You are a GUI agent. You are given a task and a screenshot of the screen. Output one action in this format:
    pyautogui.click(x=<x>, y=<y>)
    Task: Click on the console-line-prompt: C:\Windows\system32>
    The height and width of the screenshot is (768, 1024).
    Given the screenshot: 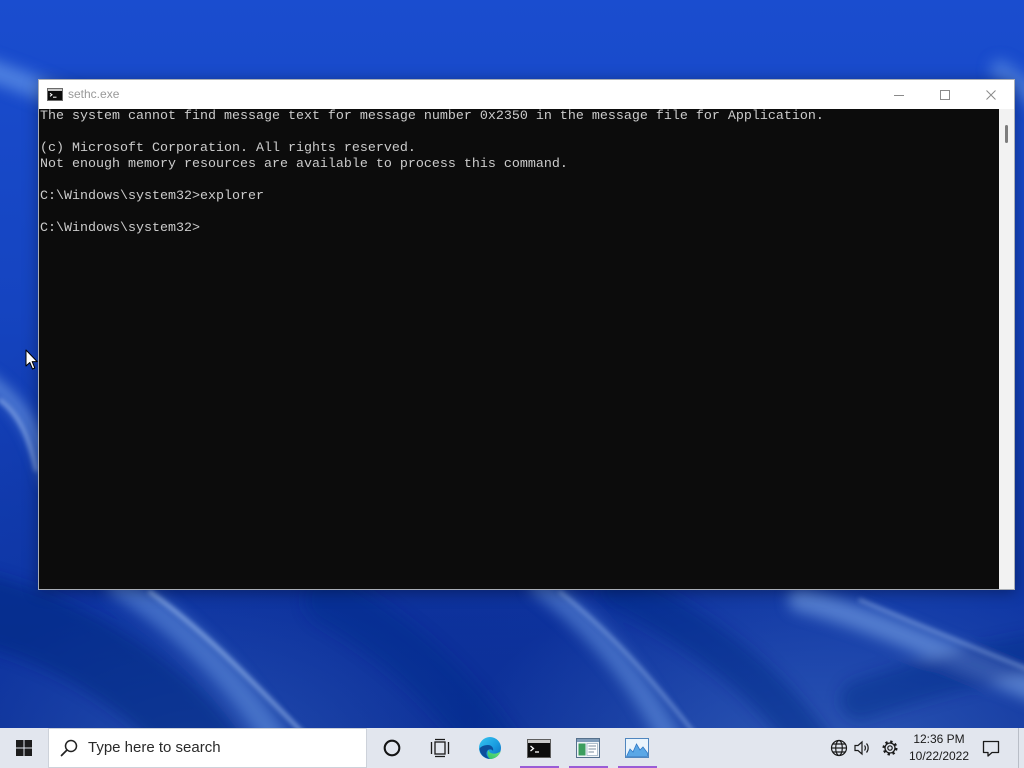 What is the action you would take?
    pyautogui.click(x=519, y=229)
    